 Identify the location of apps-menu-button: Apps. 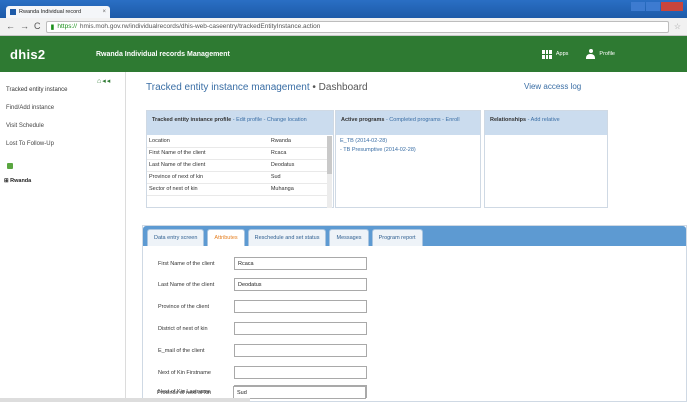
(555, 54).